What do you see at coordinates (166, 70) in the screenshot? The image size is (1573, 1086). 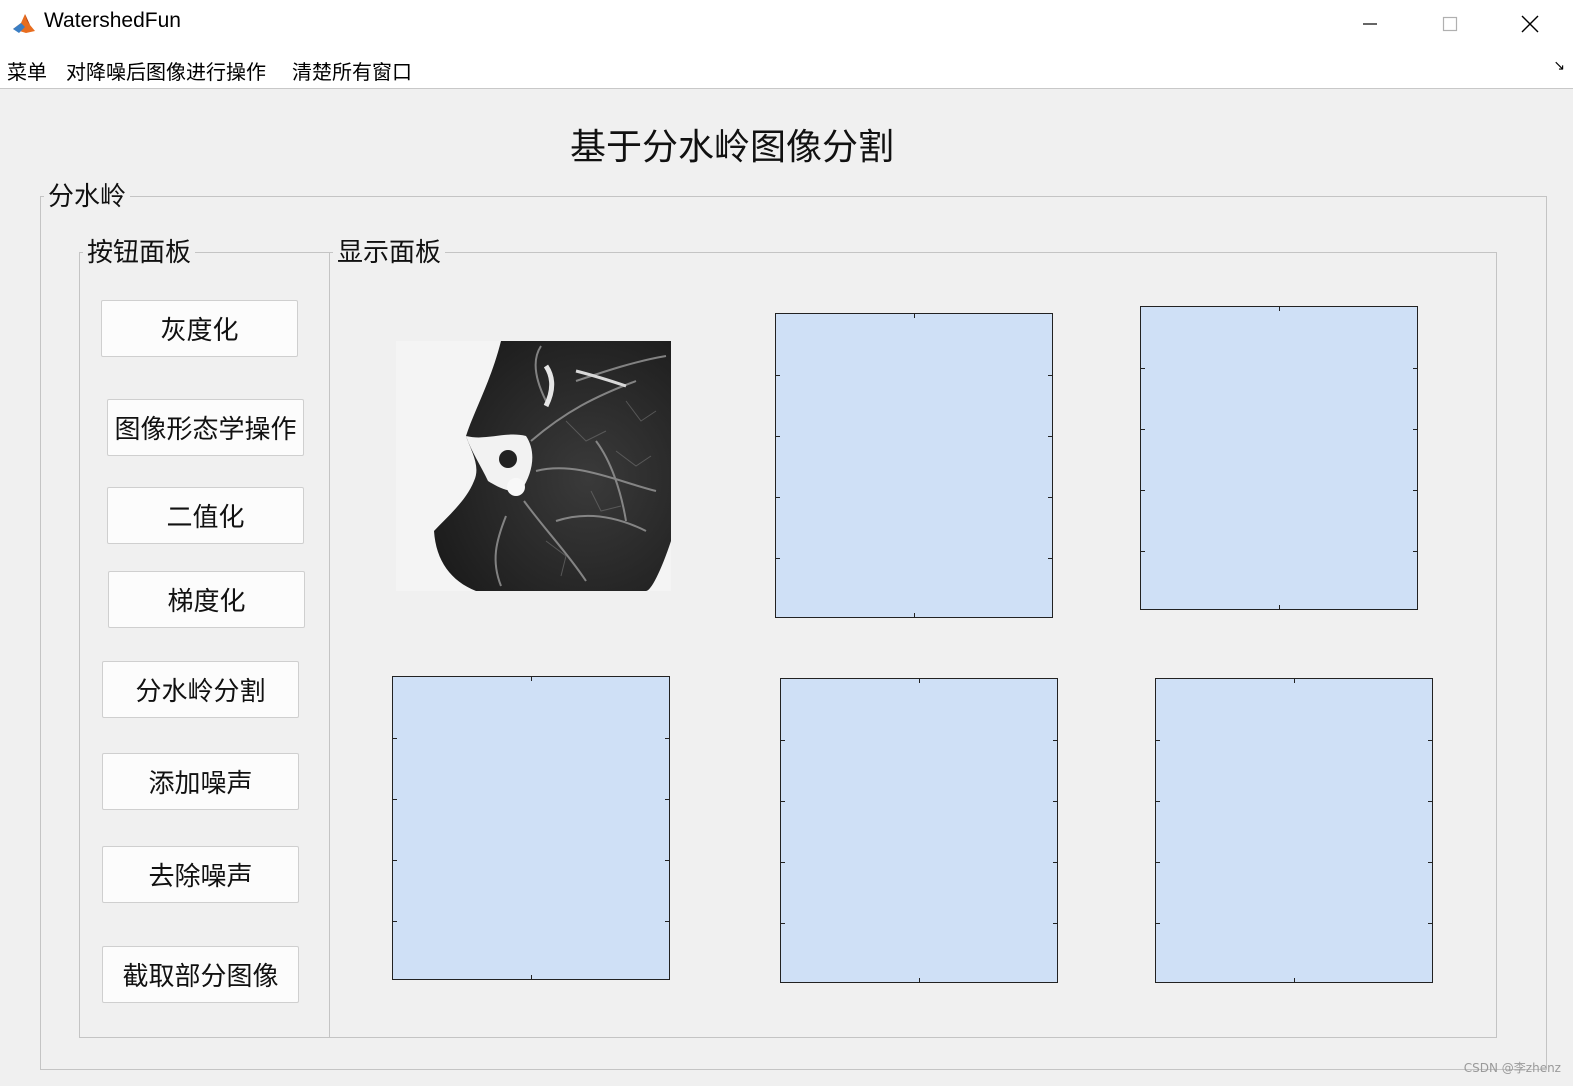 I see `menu-item-denoised-ops: 对降噪后图像进行操作` at bounding box center [166, 70].